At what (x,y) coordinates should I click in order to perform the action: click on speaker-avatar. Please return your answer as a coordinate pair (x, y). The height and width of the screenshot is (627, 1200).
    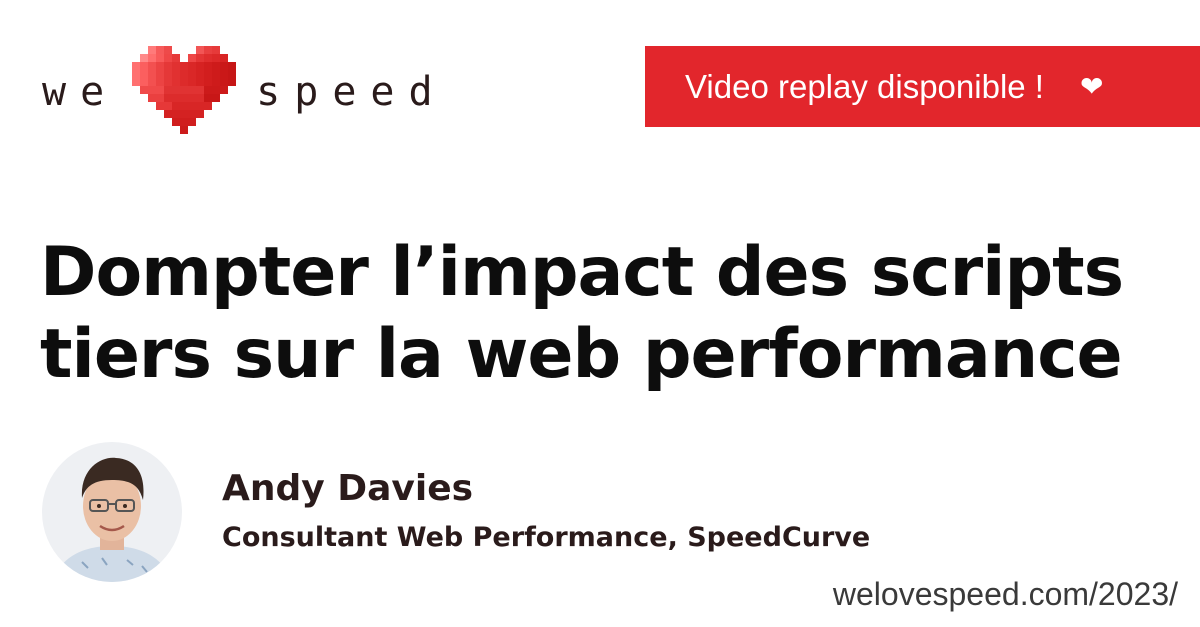
    Looking at the image, I should click on (112, 512).